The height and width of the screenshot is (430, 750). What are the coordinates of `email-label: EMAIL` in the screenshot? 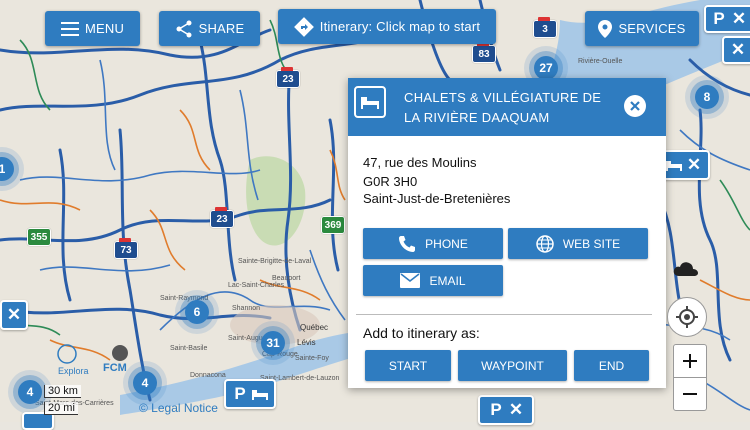 It's located at (447, 280).